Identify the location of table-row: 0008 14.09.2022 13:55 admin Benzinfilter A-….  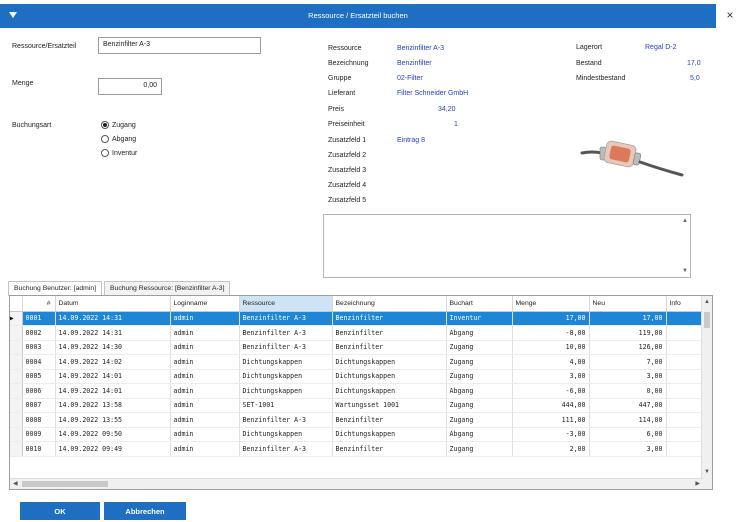
(357, 420).